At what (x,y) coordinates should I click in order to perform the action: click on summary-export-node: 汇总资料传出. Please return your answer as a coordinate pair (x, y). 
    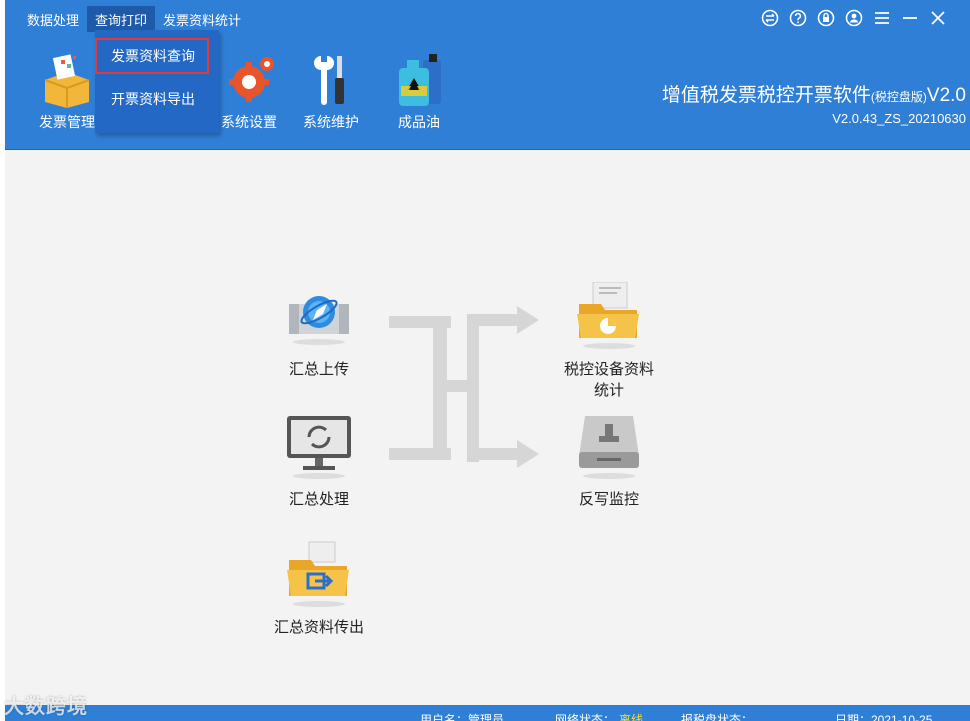
    Looking at the image, I should click on (319, 588).